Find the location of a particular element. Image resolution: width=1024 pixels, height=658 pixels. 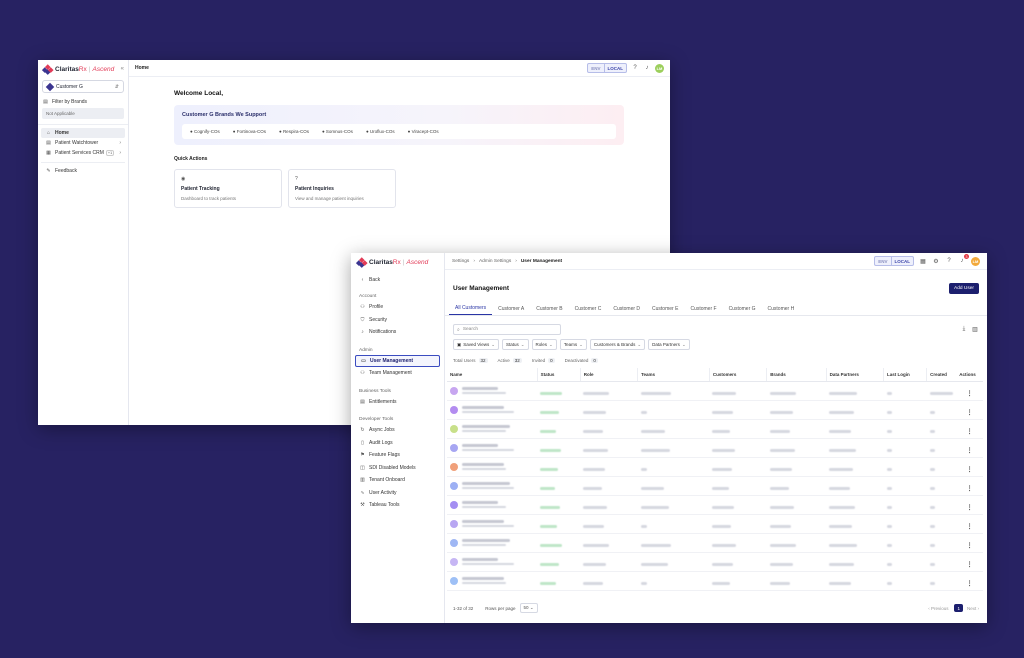

nav-entitlements: ▤ Entitlements is located at coordinates (397, 402).